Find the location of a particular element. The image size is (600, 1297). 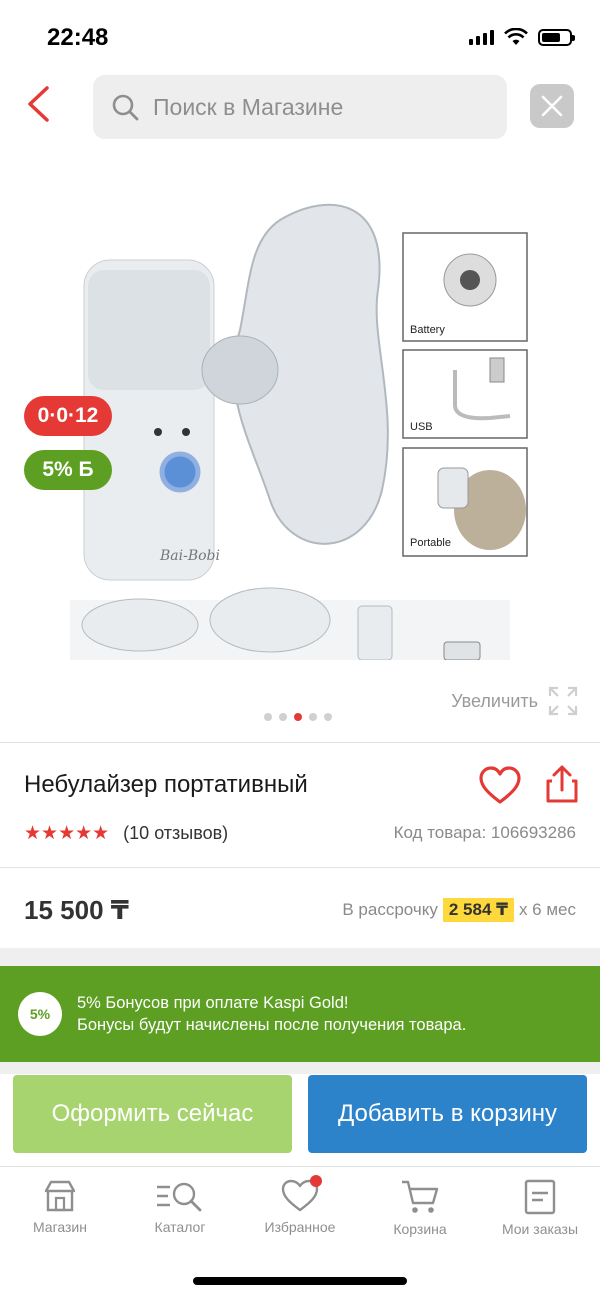

chevron-left-icon is located at coordinates (38, 104).